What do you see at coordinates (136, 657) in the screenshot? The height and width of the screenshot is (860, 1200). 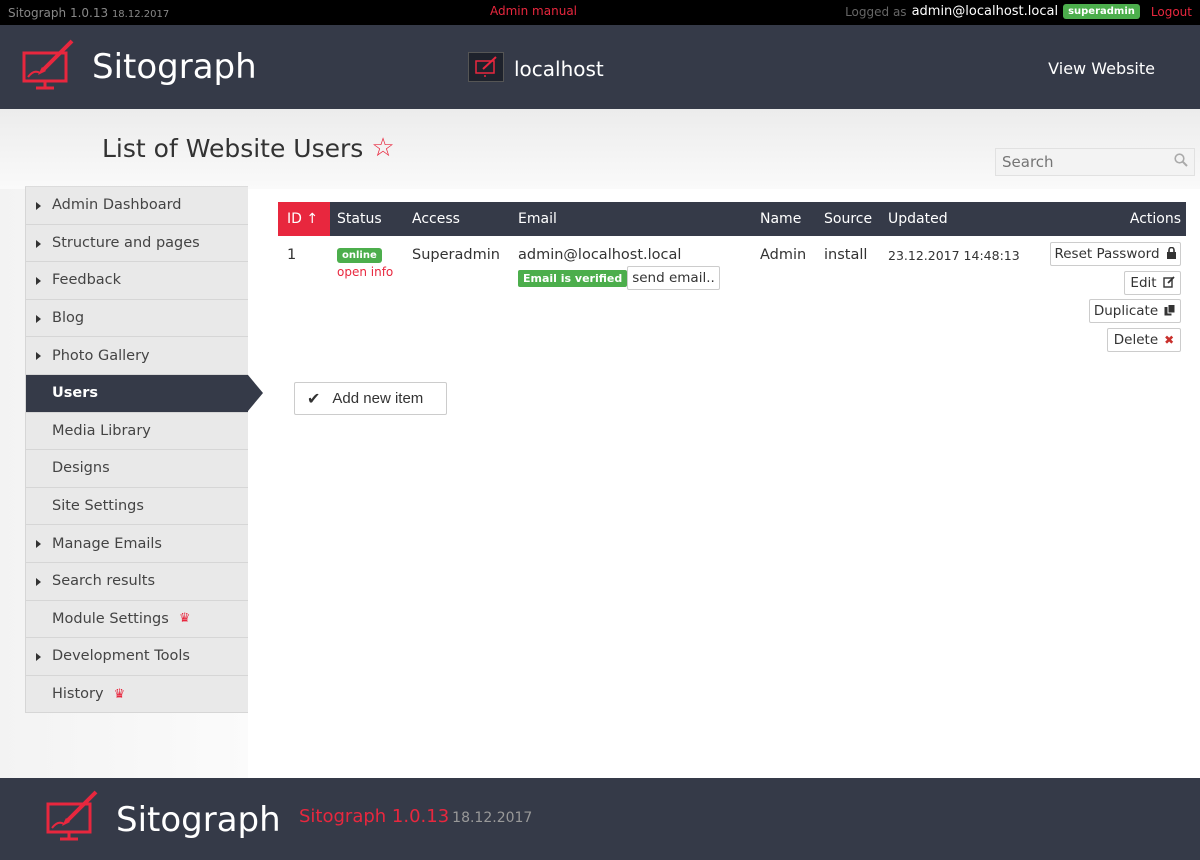 I see `sidebar-item-development-tools: Development Tools` at bounding box center [136, 657].